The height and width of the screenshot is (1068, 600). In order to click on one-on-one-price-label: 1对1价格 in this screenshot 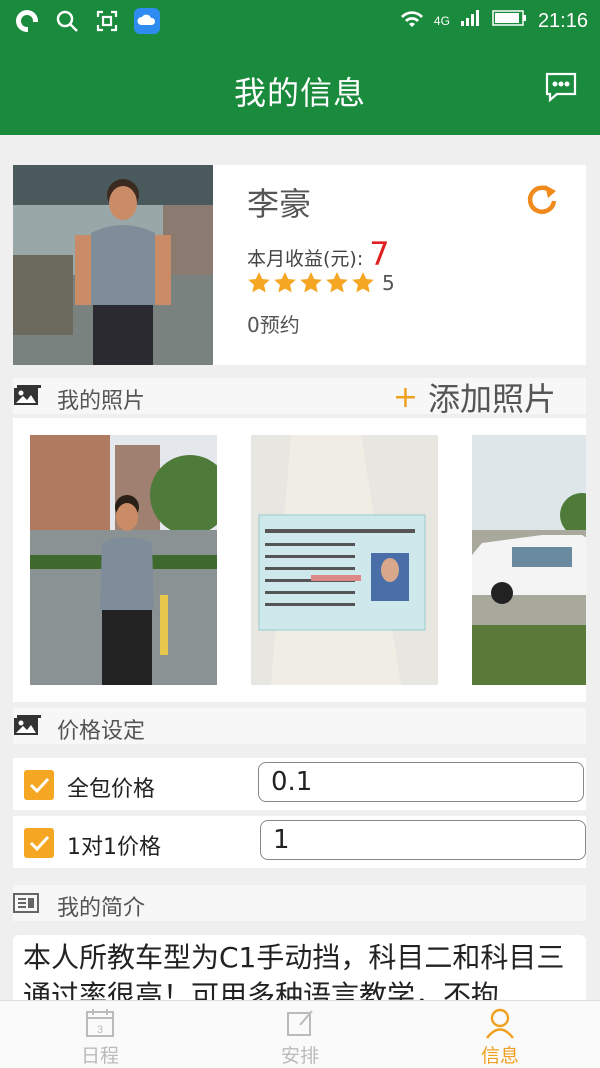, I will do `click(114, 847)`.